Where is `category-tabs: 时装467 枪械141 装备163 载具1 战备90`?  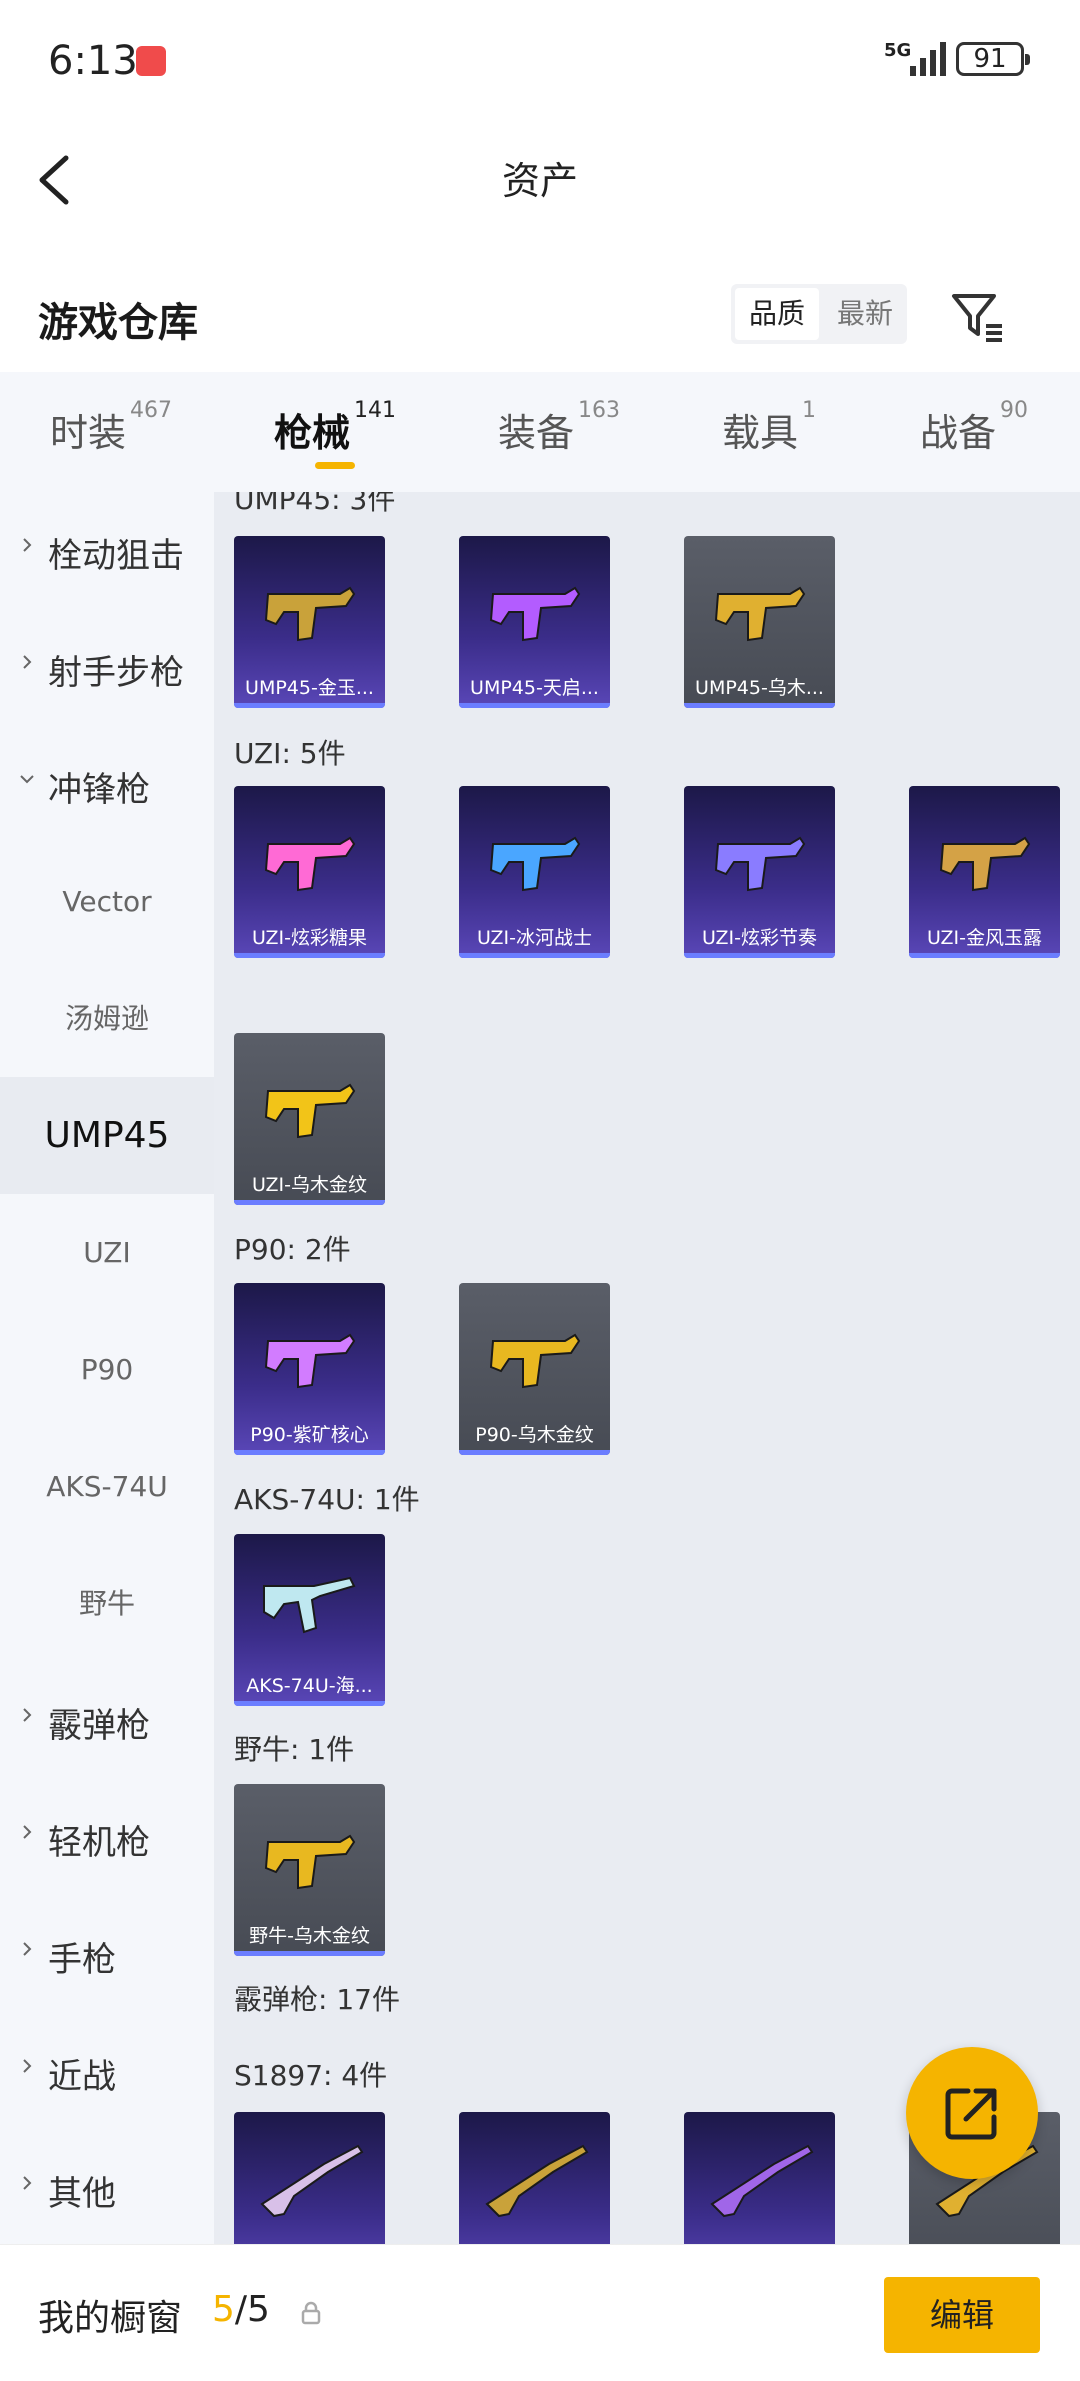 category-tabs: 时装467 枪械141 装备163 载具1 战备90 is located at coordinates (540, 432).